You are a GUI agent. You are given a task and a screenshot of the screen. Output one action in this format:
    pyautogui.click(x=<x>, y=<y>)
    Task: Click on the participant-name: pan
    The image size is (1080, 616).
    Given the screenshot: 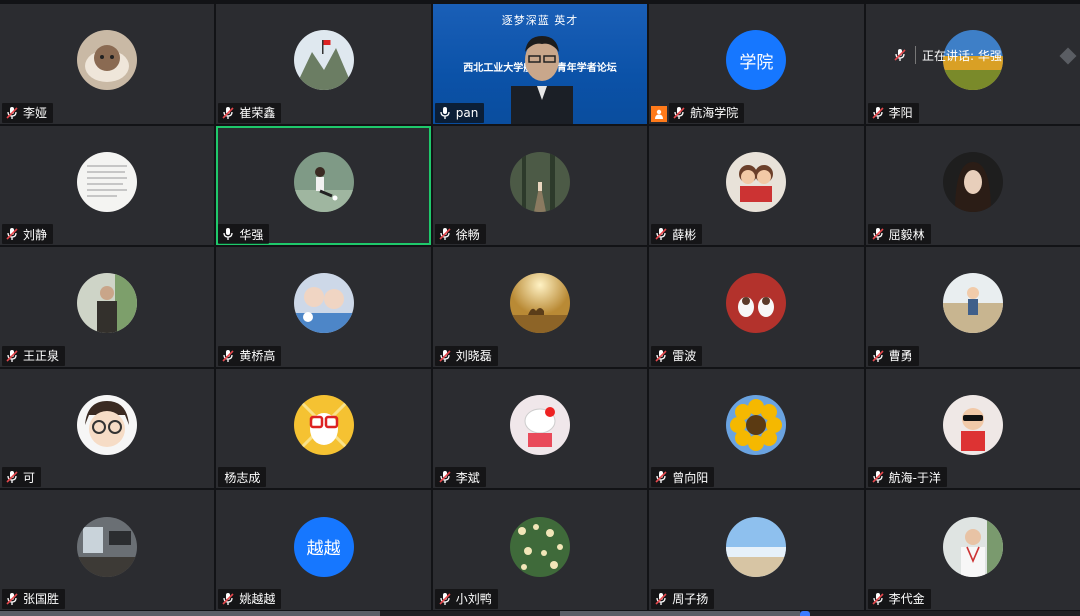 What is the action you would take?
    pyautogui.click(x=467, y=112)
    